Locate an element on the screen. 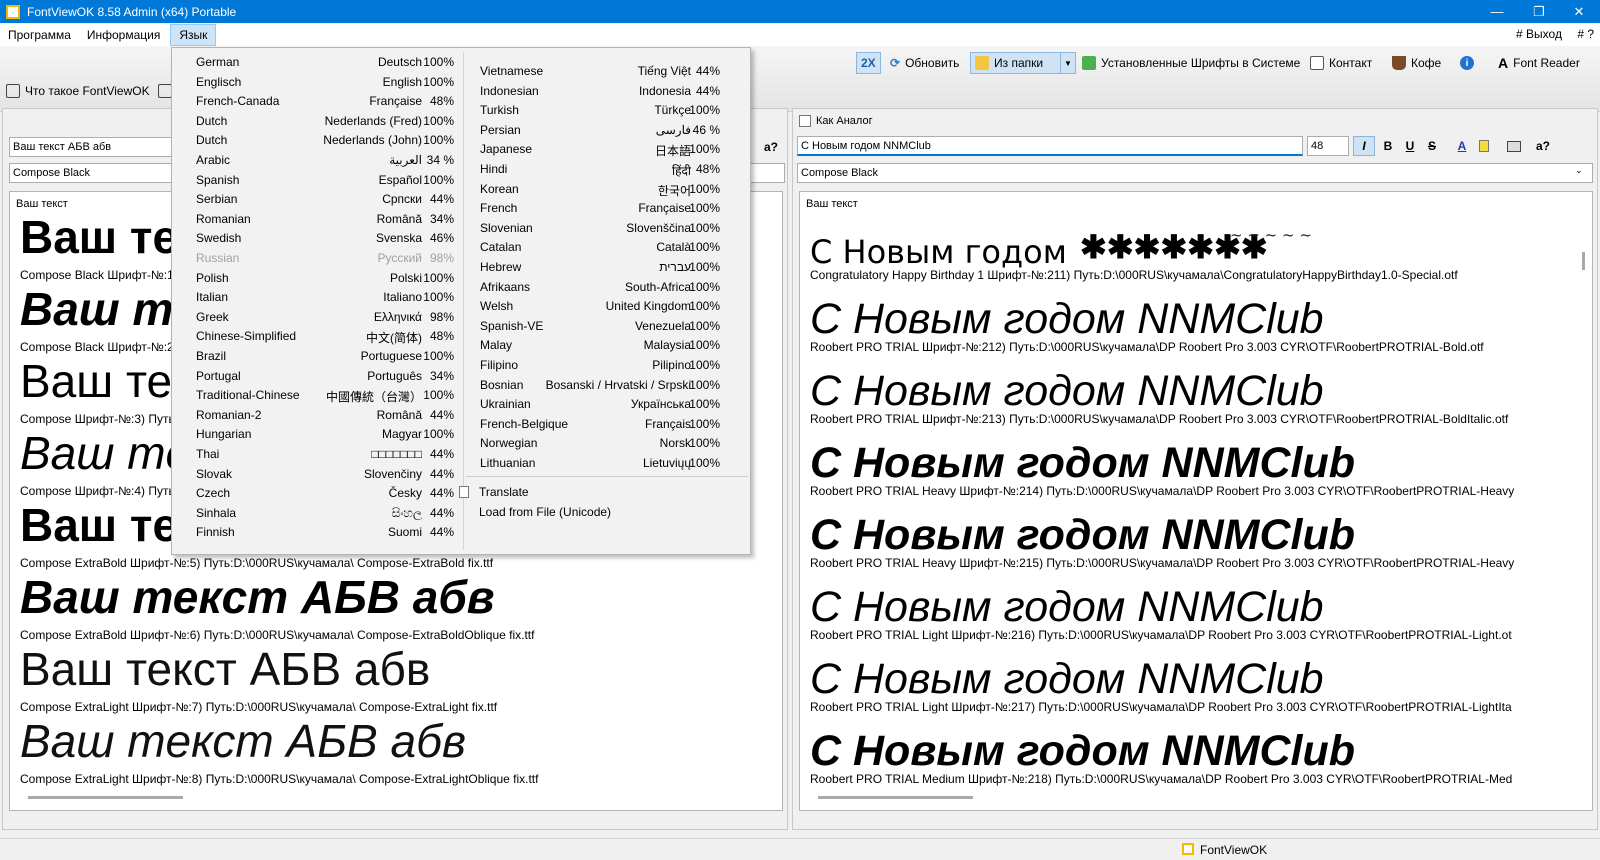  italic-button: I is located at coordinates (1364, 146).